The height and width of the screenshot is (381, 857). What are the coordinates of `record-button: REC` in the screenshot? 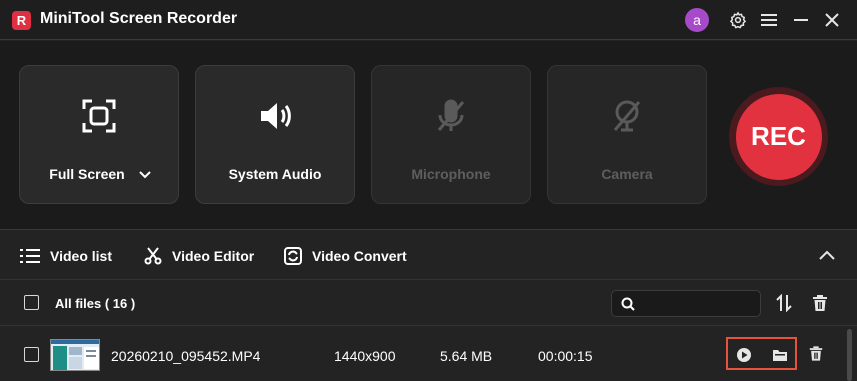 It's located at (778, 136).